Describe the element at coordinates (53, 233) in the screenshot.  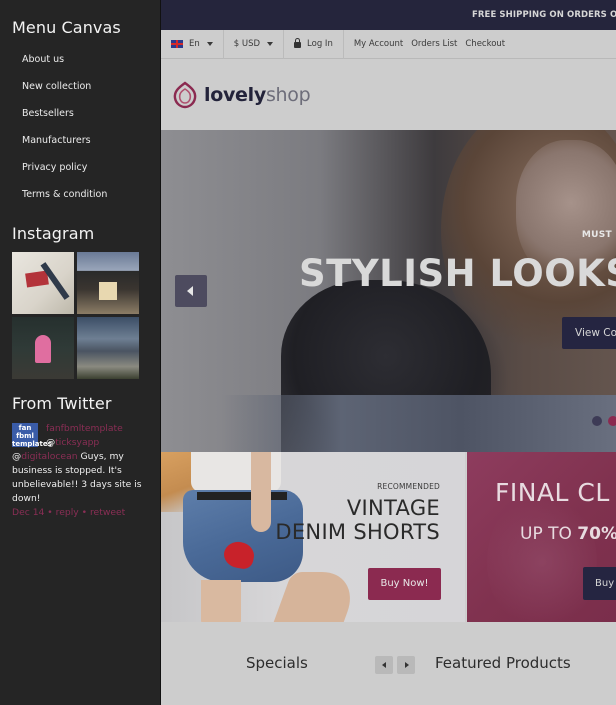
I see `instagram-title: Instagram` at that location.